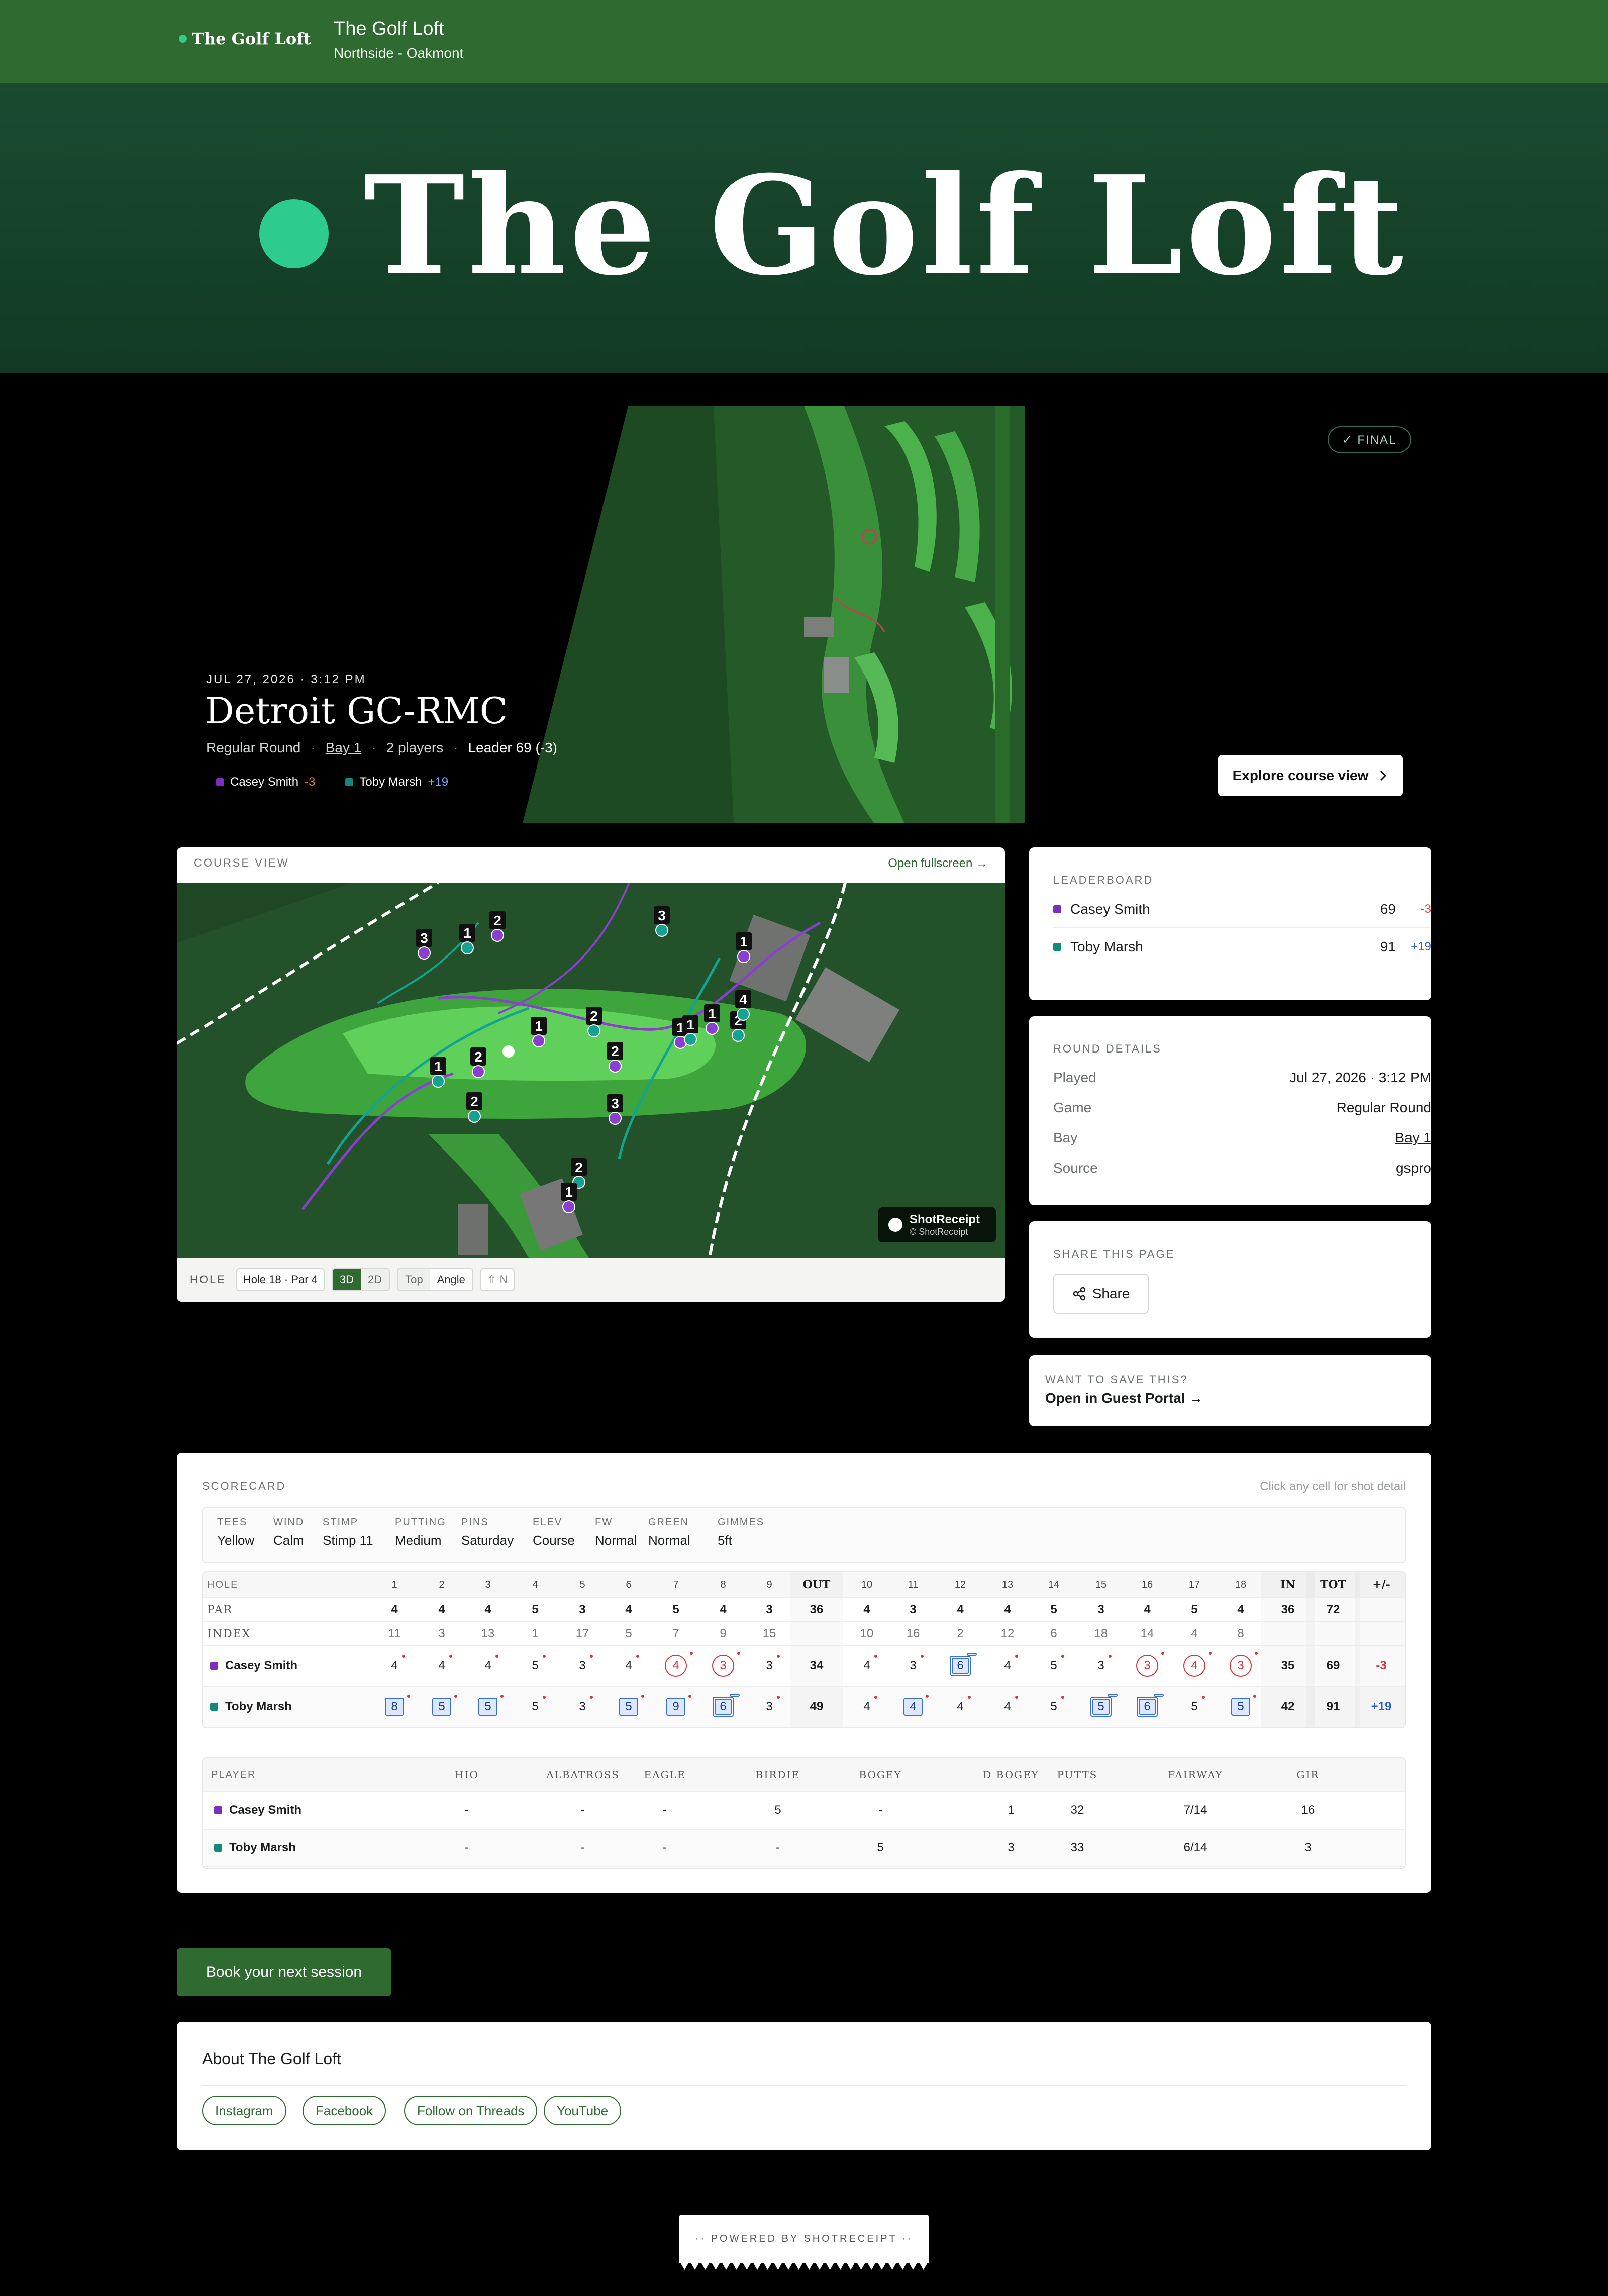 Image resolution: width=1608 pixels, height=2296 pixels. What do you see at coordinates (1242, 910) in the screenshot?
I see `leaderboard-row: Casey Smith 69 -3` at bounding box center [1242, 910].